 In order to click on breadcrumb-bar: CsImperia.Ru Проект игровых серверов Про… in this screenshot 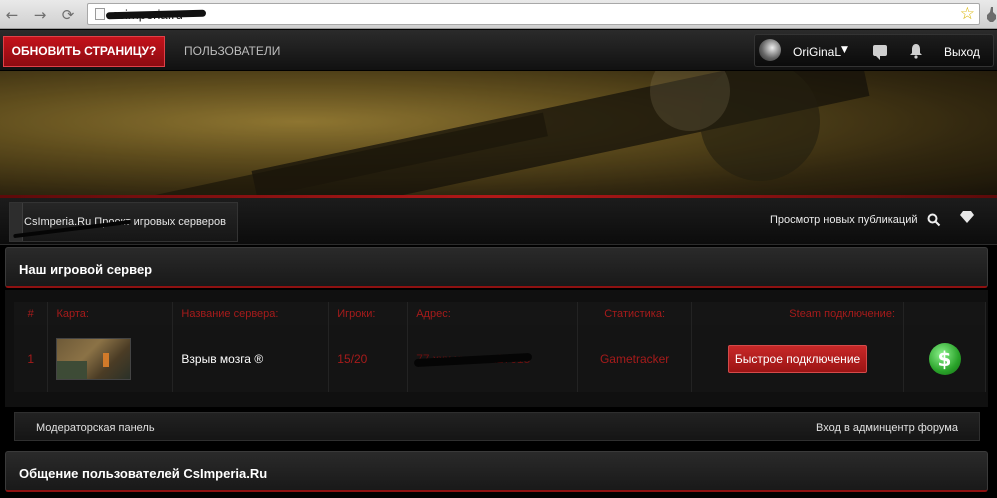, I will do `click(498, 221)`.